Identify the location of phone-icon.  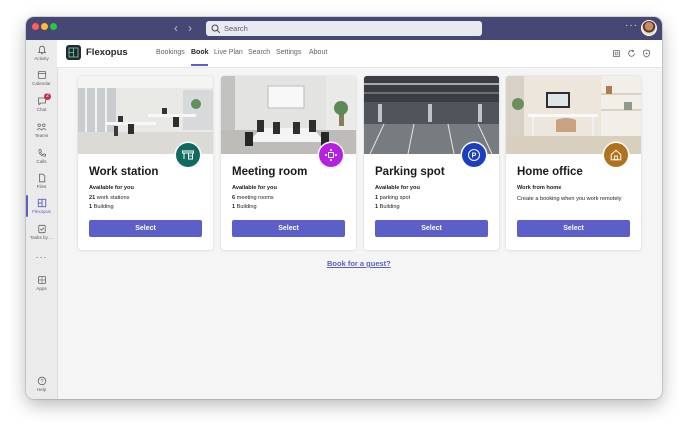
(42, 153).